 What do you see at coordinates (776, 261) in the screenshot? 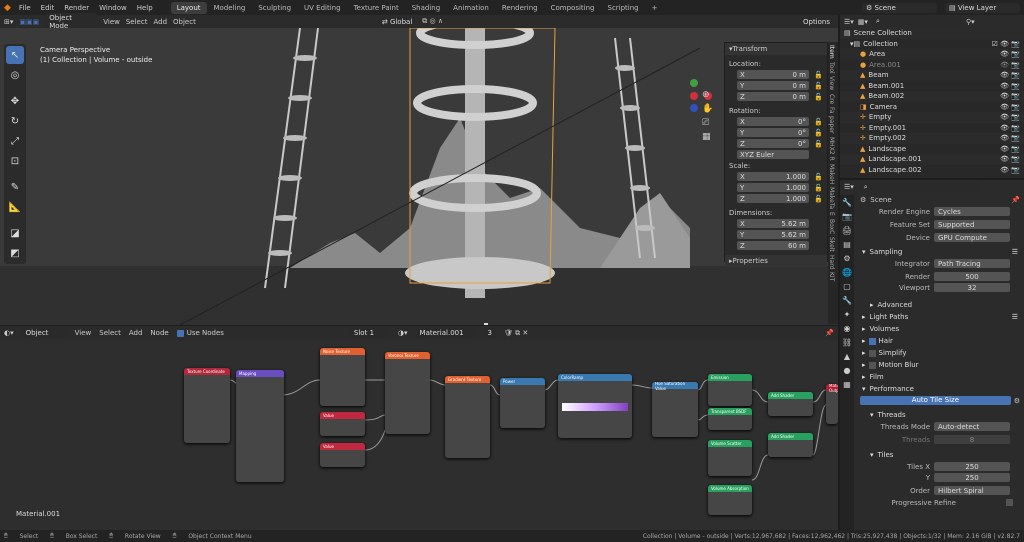
I see `properties-panel-header: ▸ Properties` at bounding box center [776, 261].